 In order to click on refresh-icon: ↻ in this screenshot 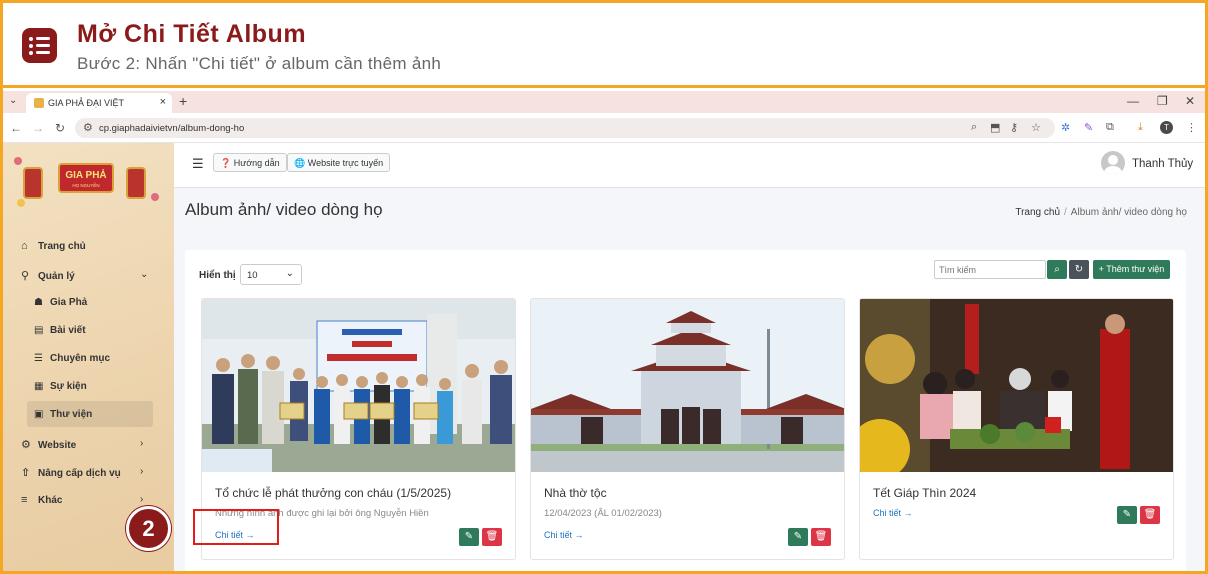, I will do `click(1079, 269)`.